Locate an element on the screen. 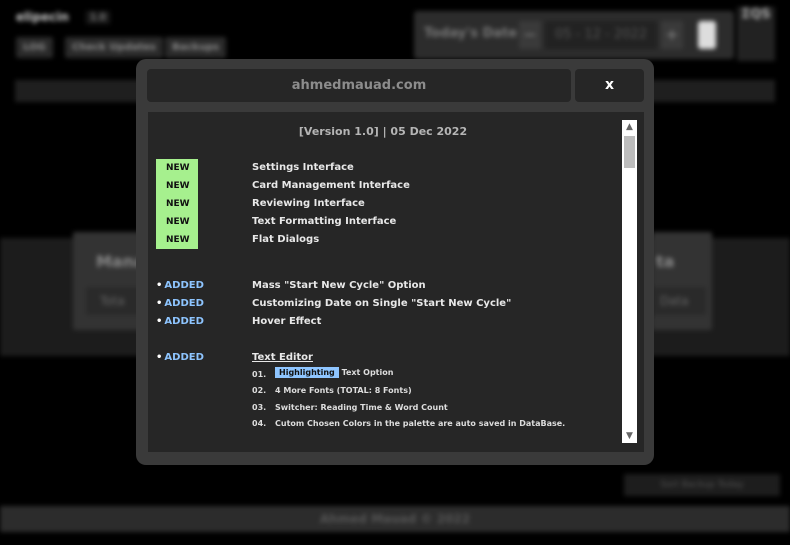  scroll-down-icon: ▼ is located at coordinates (629, 436).